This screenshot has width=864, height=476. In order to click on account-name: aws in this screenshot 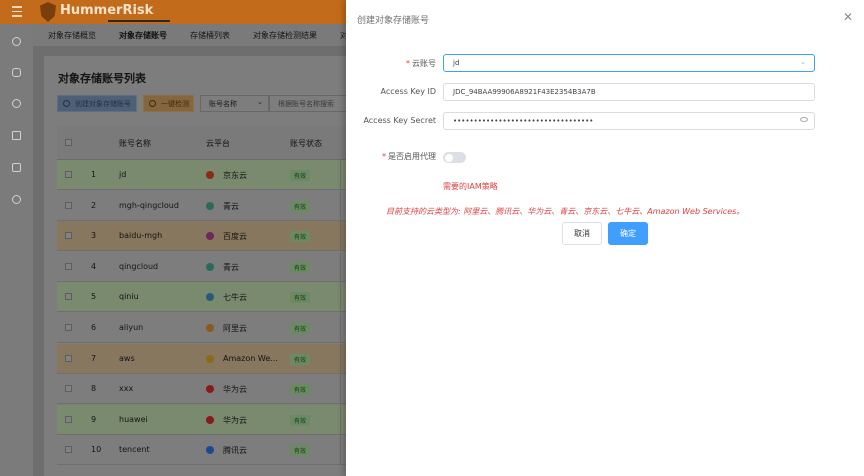, I will do `click(127, 358)`.